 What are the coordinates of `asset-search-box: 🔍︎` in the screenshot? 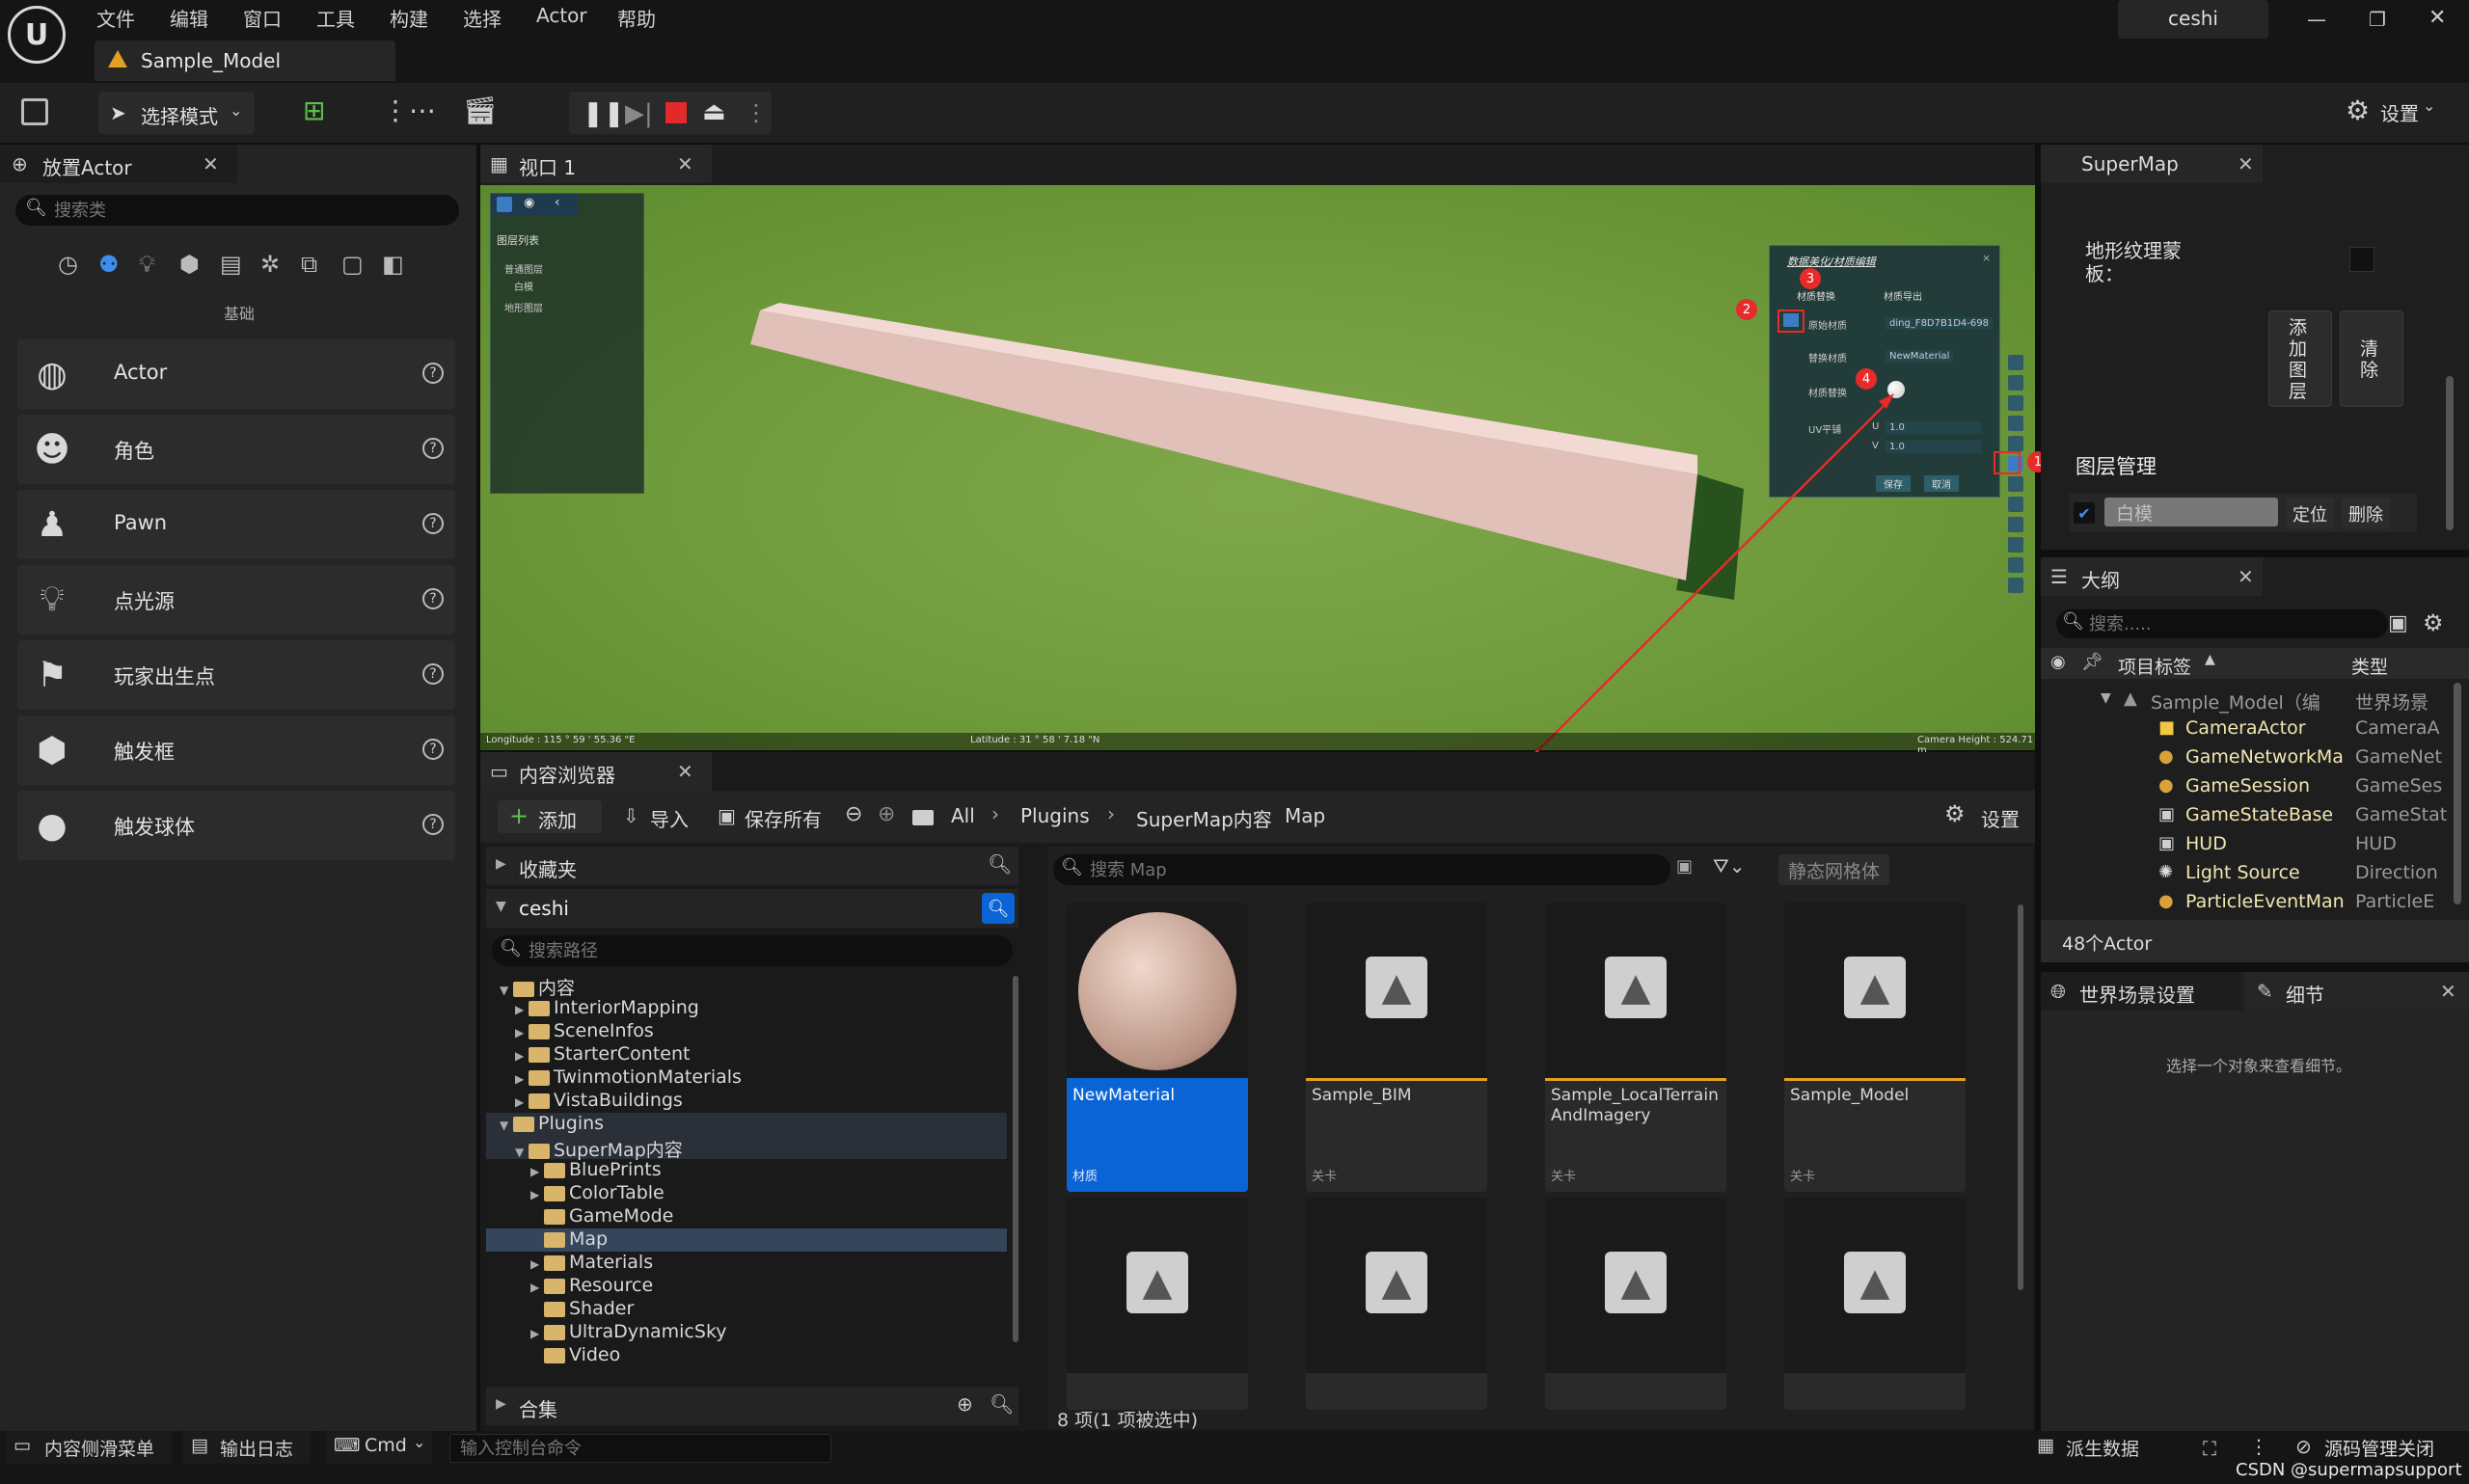 It's located at (1361, 869).